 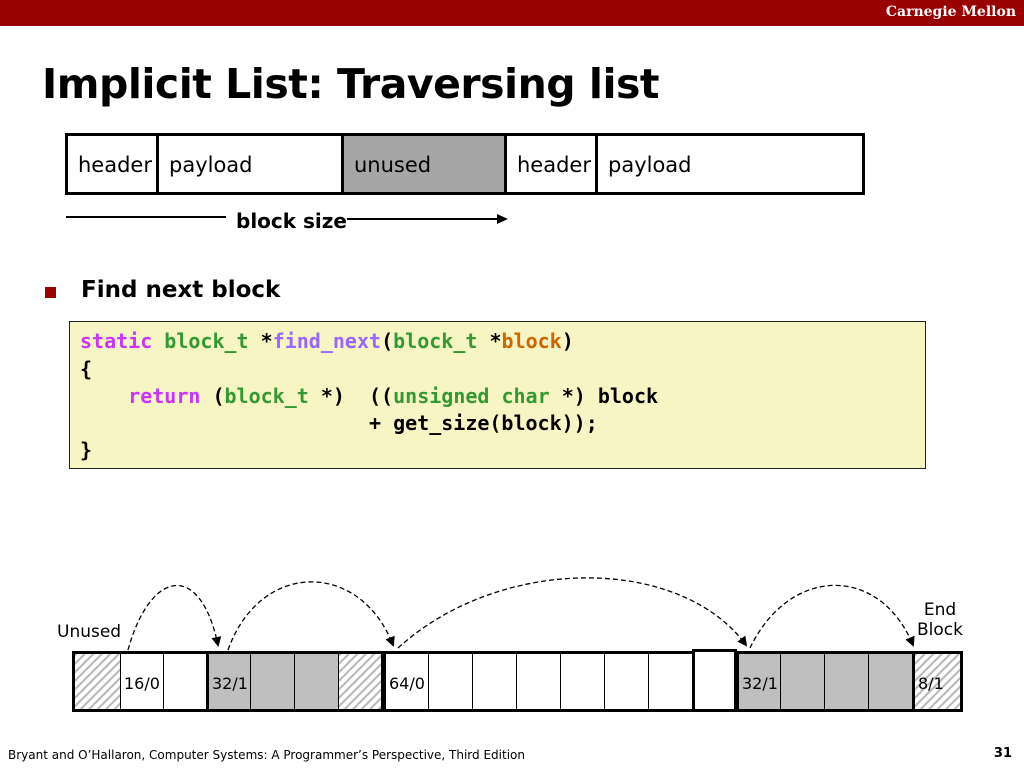 I want to click on heap-cell-end-block-8-1: 8/1, so click(x=937, y=681).